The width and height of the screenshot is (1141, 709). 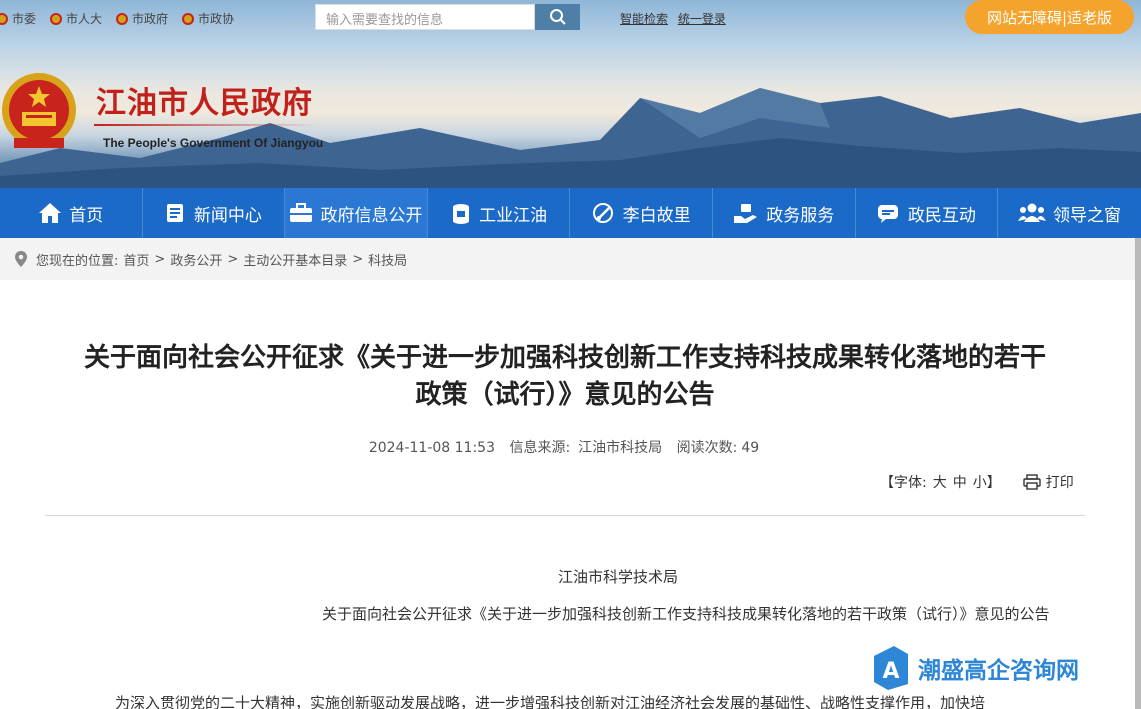 I want to click on location-pin-icon, so click(x=21, y=259).